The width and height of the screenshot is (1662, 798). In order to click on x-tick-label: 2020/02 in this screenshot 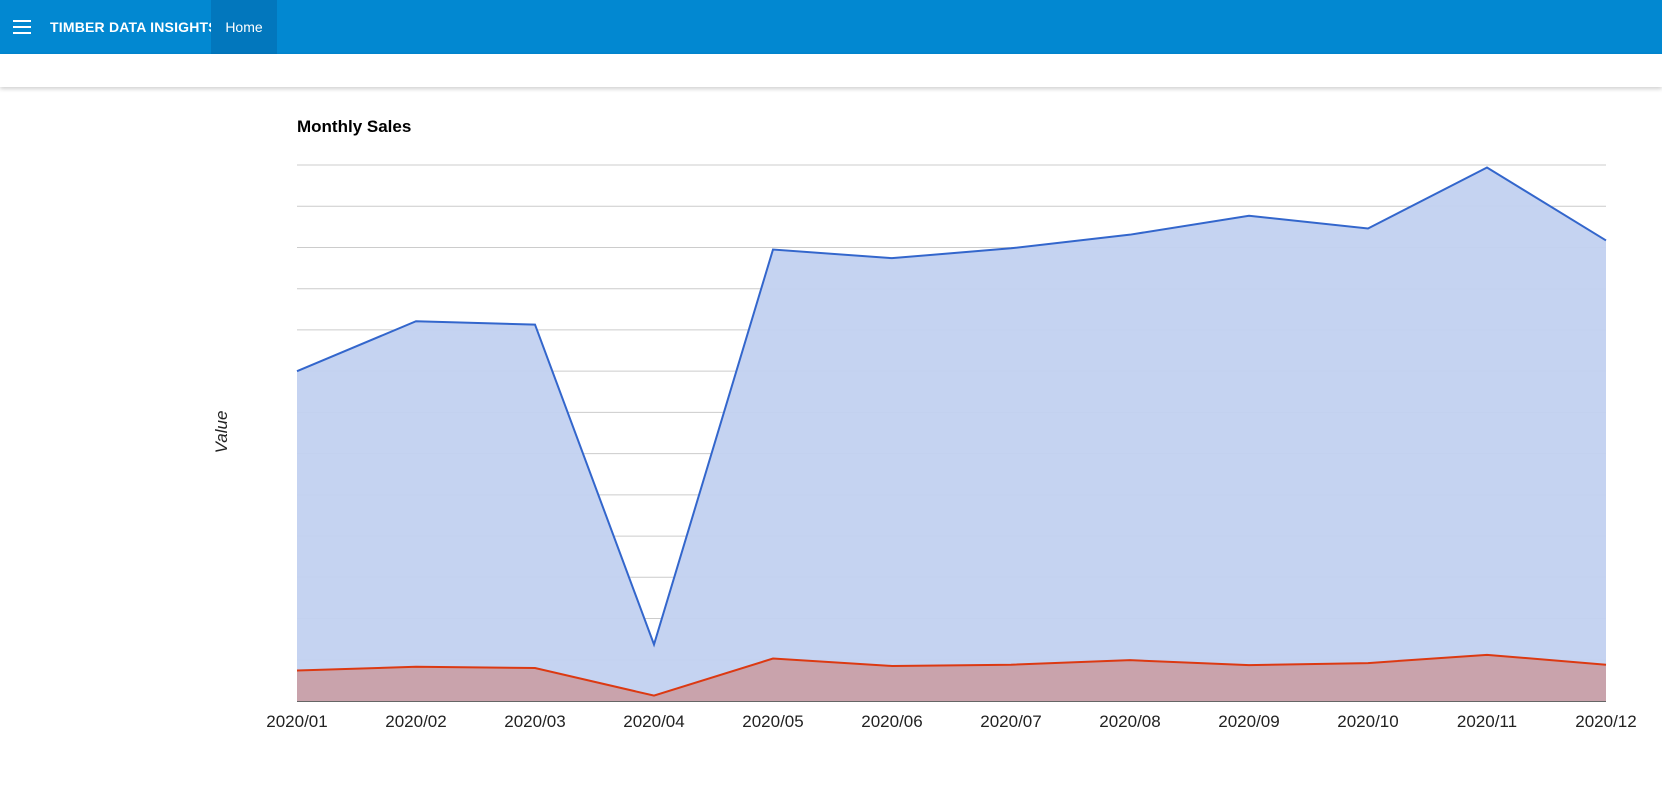, I will do `click(415, 721)`.